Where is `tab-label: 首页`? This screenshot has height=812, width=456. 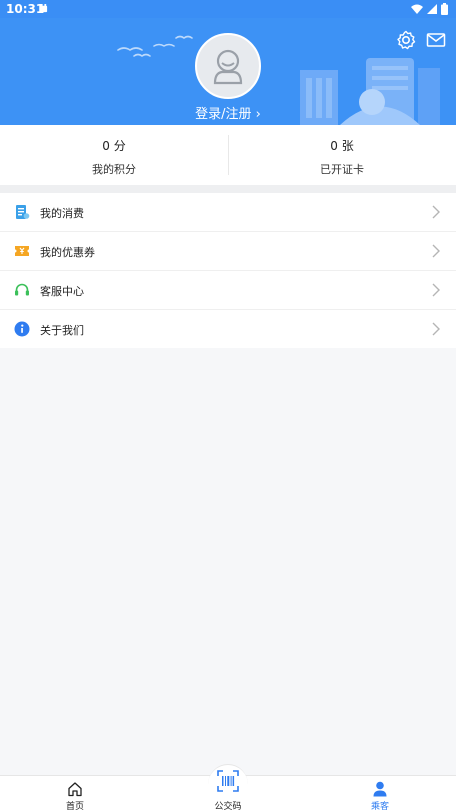 tab-label: 首页 is located at coordinates (74, 807).